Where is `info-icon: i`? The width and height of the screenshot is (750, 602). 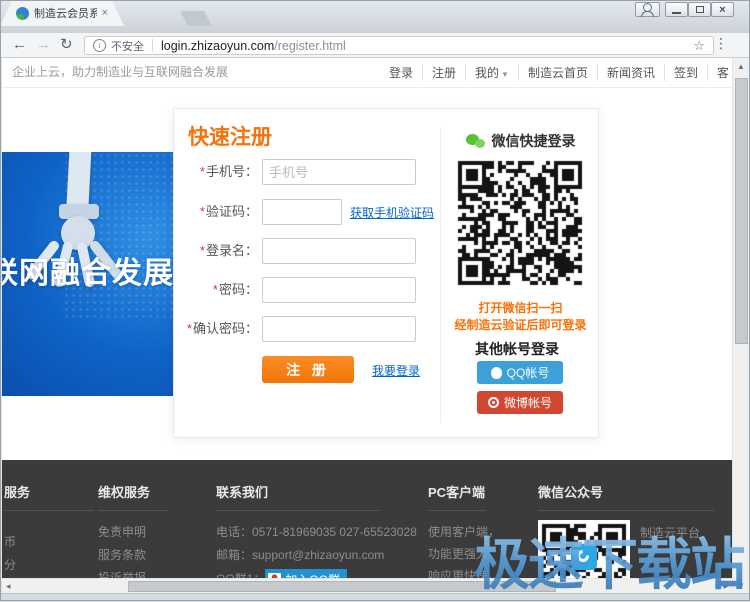 info-icon: i is located at coordinates (99, 45).